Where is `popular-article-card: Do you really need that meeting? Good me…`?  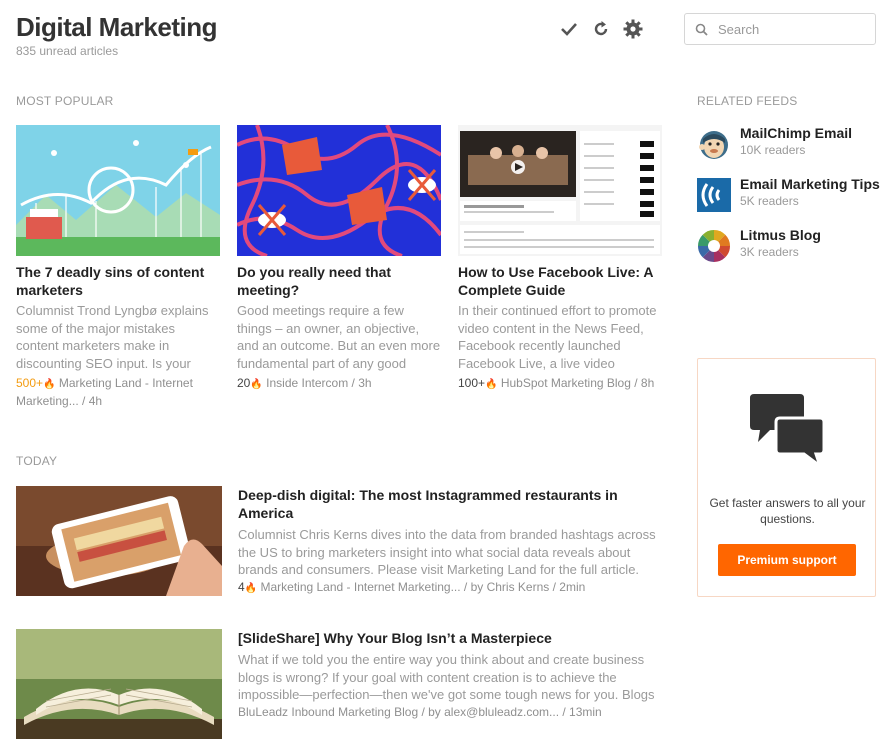
popular-article-card: Do you really need that meeting? Good me… is located at coordinates (339, 259).